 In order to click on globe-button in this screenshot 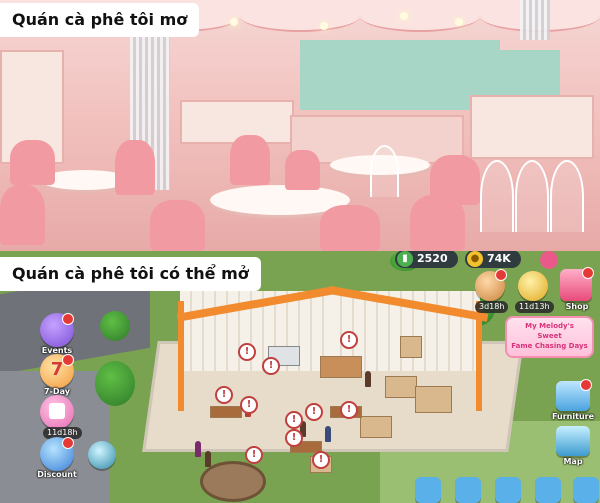, I will do `click(102, 455)`.